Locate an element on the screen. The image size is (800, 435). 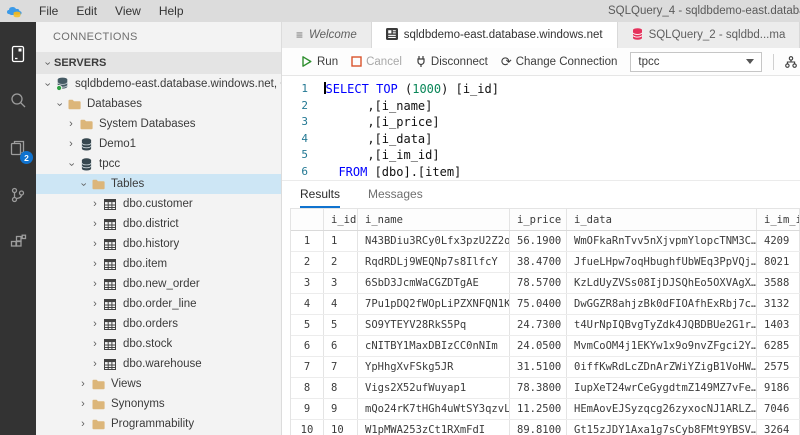
tree-item-dbo-history: › dbo.history is located at coordinates (158, 244).